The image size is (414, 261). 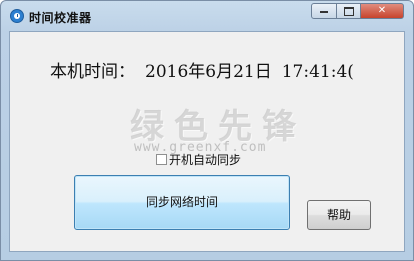 I want to click on close-button: ✕, so click(x=382, y=11).